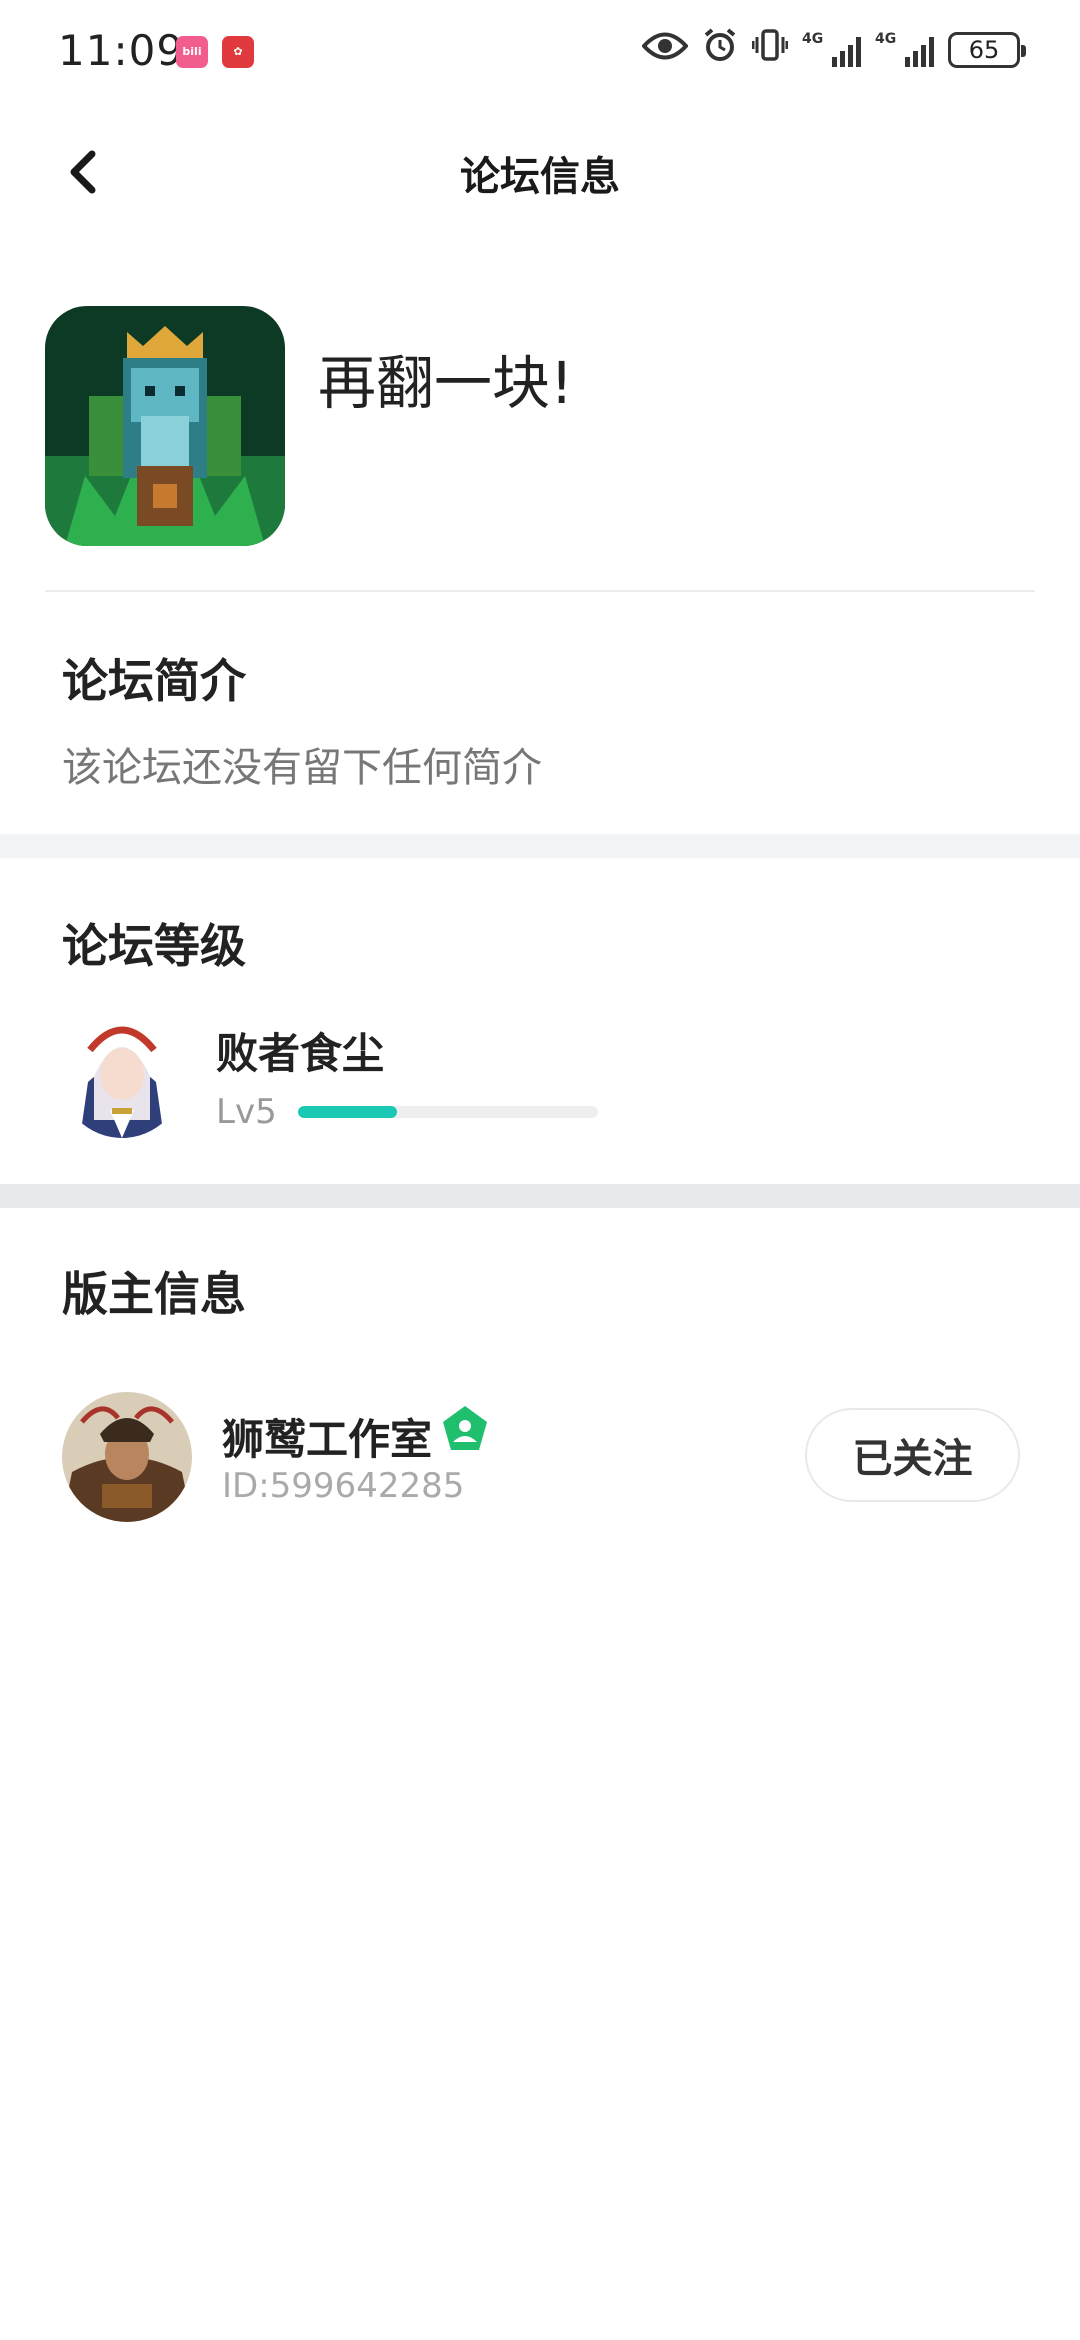  Describe the element at coordinates (720, 50) in the screenshot. I see `alarm-icon` at that location.